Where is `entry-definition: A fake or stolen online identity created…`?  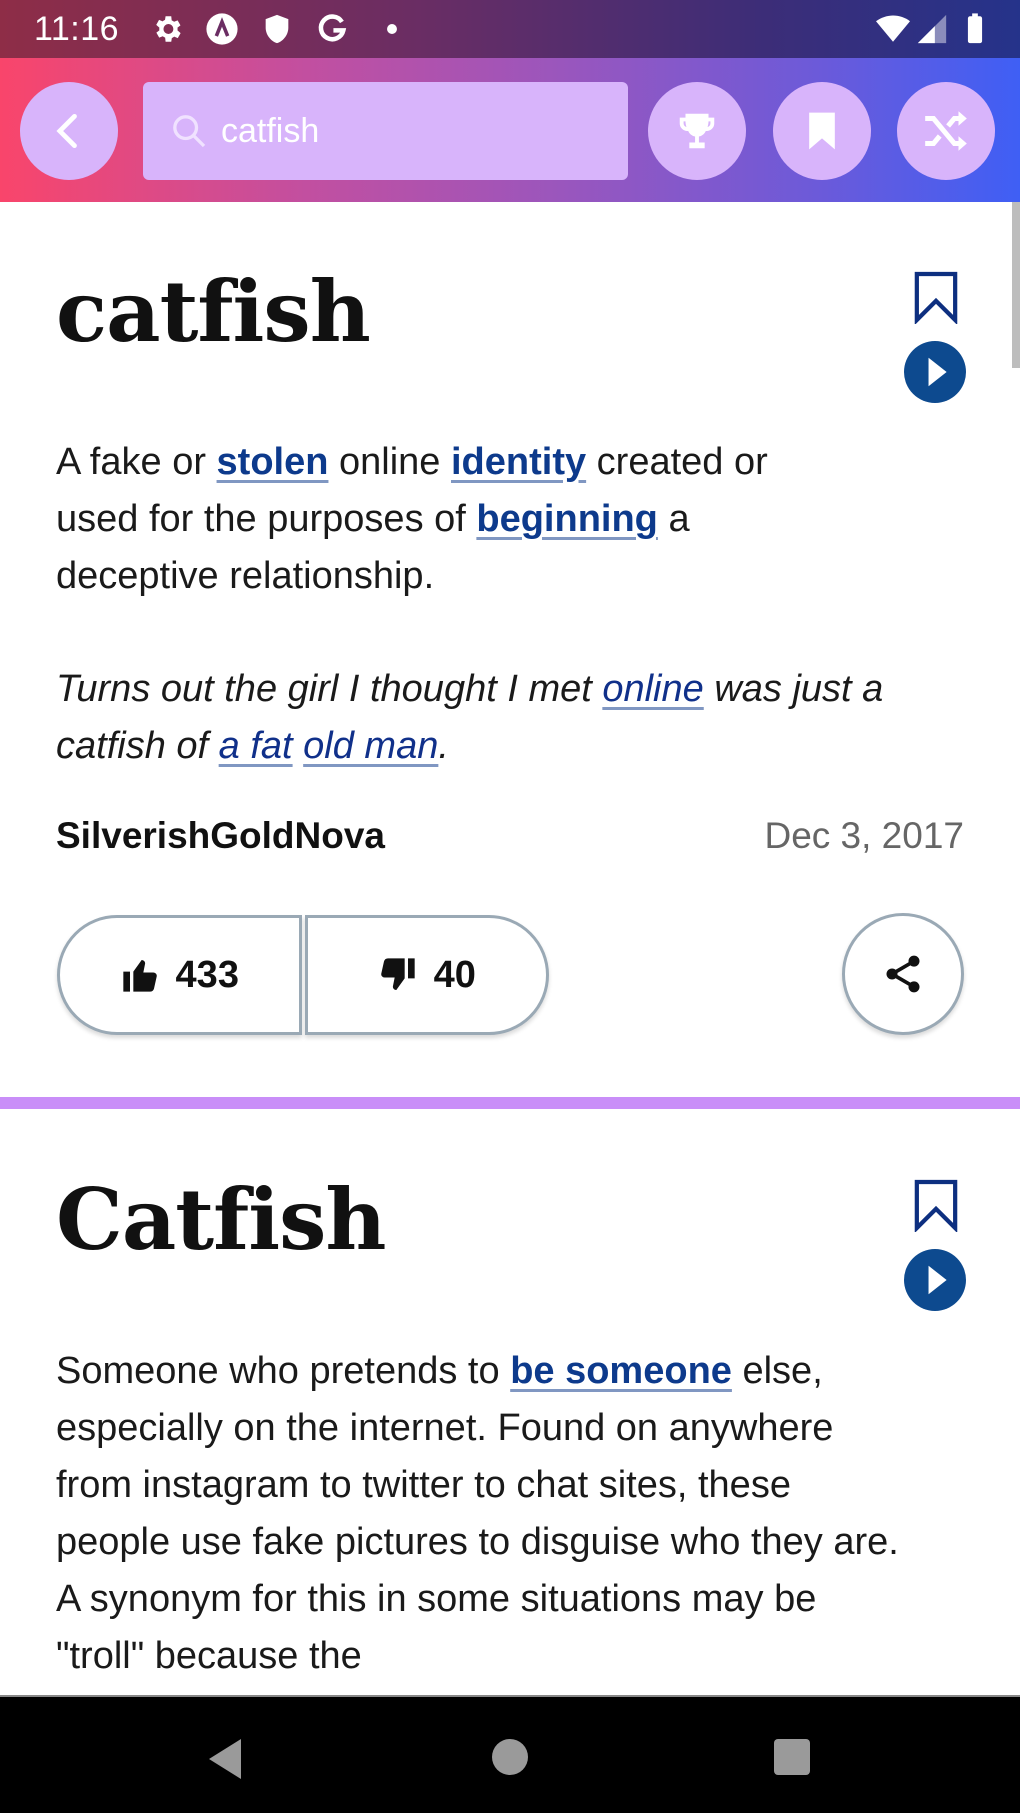
entry-definition: A fake or stolen online identity created… is located at coordinates (456, 519).